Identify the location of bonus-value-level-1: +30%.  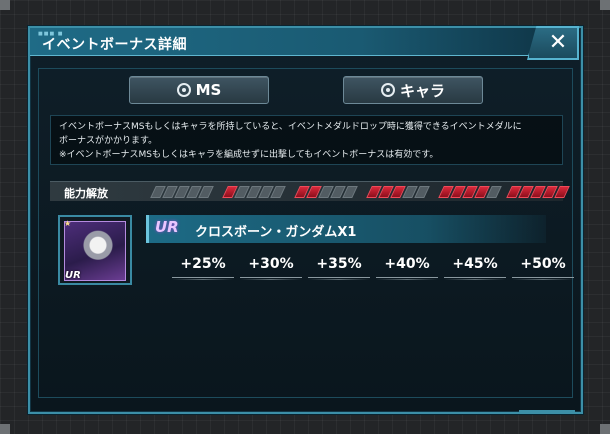
(271, 268).